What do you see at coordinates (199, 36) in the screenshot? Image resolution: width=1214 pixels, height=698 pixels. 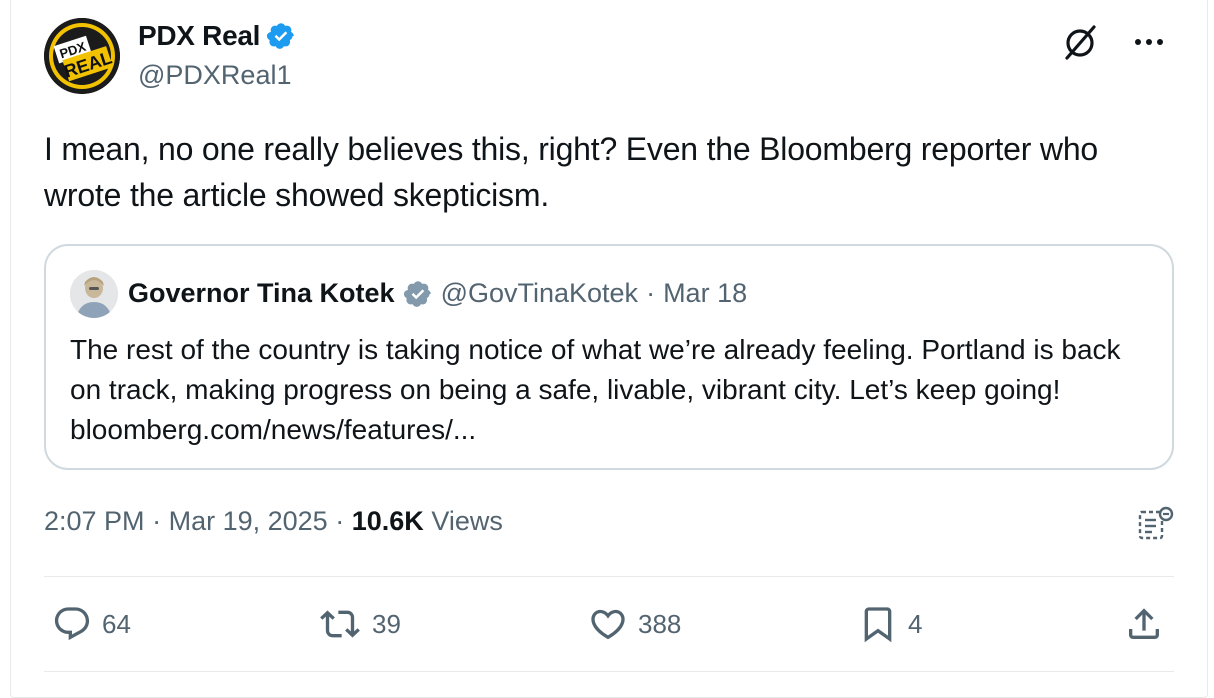 I see `author-display-name: PDX Real` at bounding box center [199, 36].